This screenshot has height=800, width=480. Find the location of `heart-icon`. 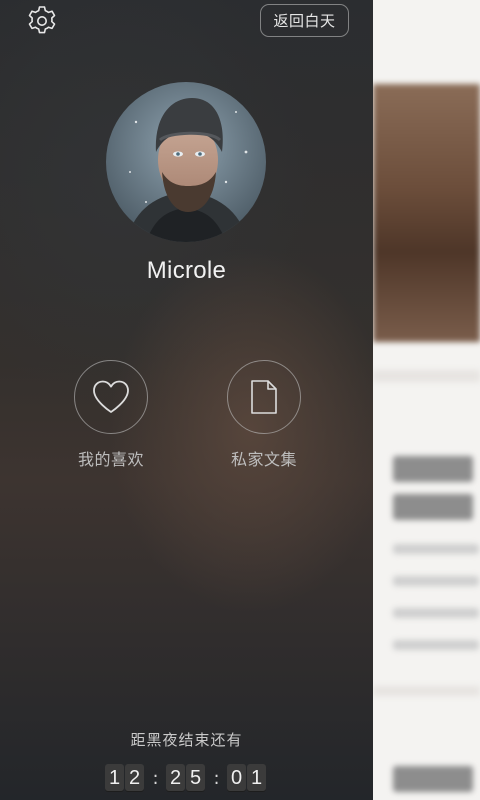

heart-icon is located at coordinates (111, 396).